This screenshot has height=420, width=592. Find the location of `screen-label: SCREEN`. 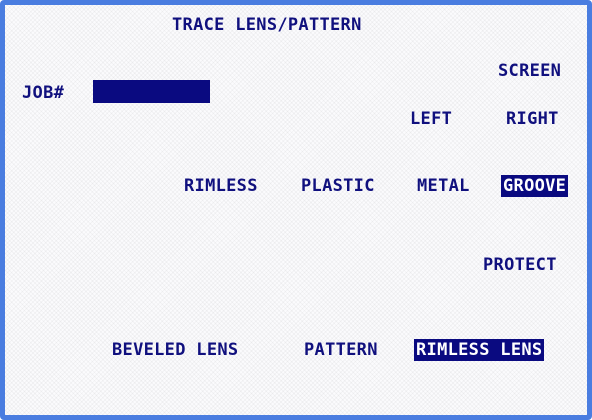

screen-label: SCREEN is located at coordinates (530, 71).